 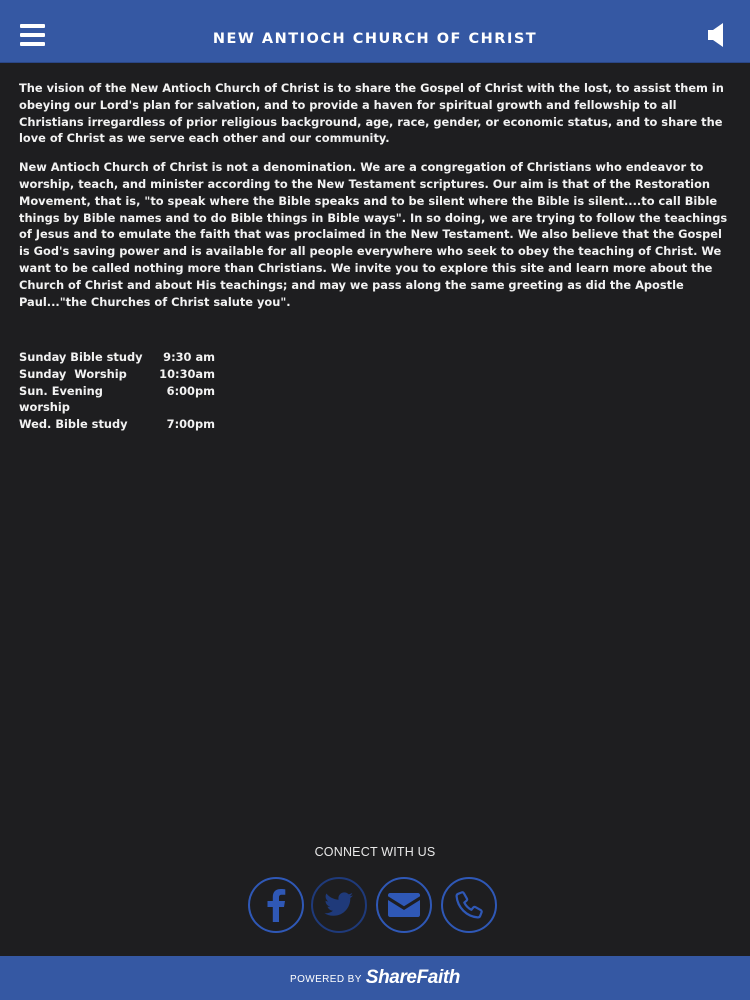 What do you see at coordinates (61, 399) in the screenshot?
I see `schedule-label: Sun. Evening worship` at bounding box center [61, 399].